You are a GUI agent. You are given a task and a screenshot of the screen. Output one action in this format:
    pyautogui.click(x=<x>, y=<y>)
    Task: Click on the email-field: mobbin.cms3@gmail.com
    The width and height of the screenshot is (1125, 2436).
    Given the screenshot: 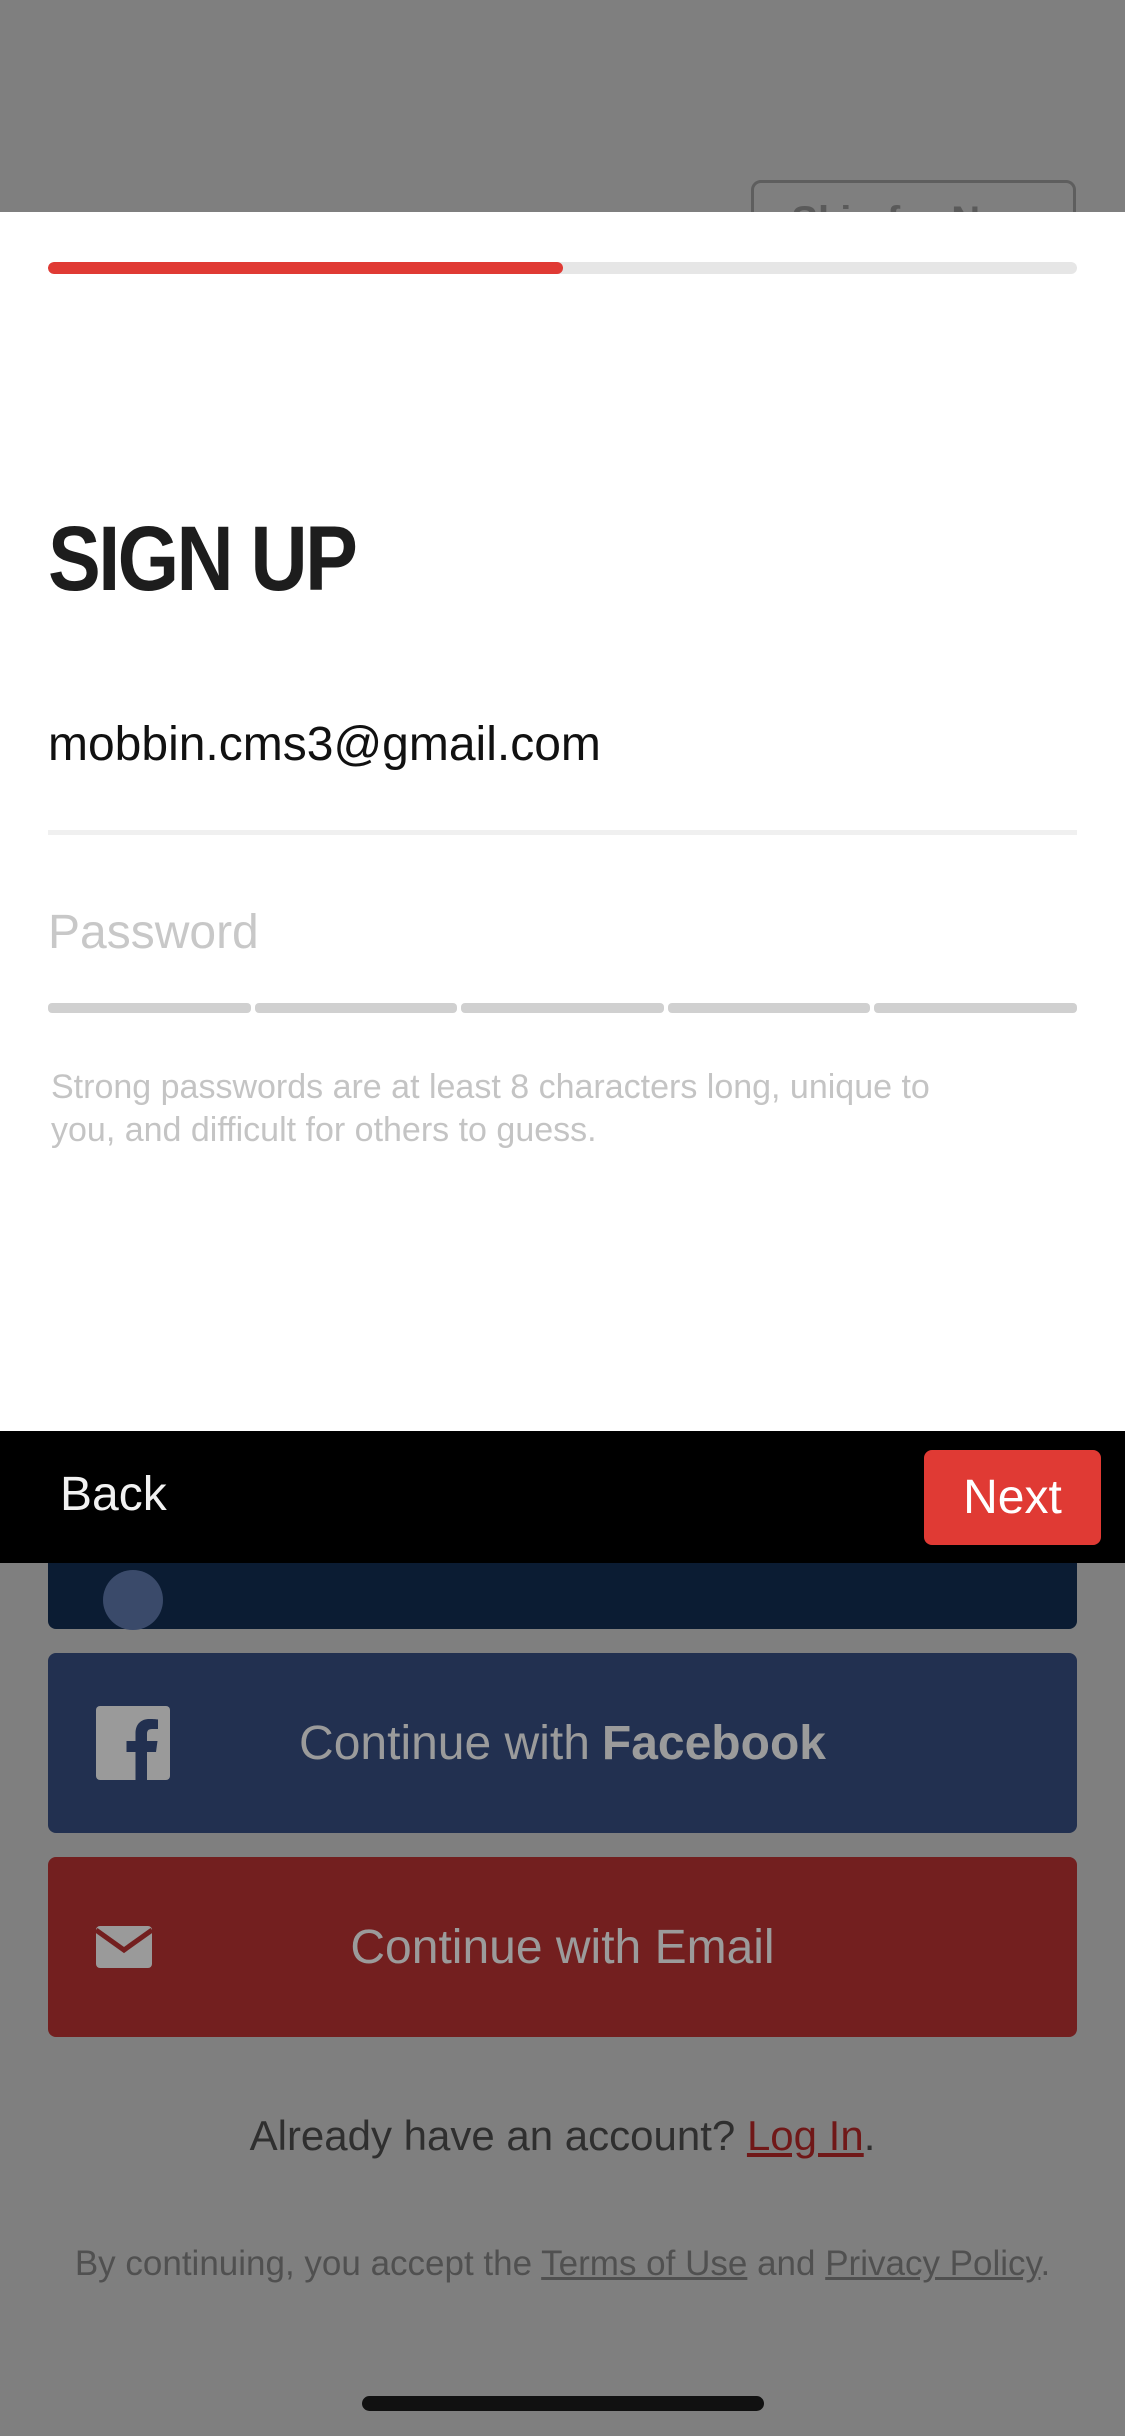 What is the action you would take?
    pyautogui.click(x=324, y=744)
    